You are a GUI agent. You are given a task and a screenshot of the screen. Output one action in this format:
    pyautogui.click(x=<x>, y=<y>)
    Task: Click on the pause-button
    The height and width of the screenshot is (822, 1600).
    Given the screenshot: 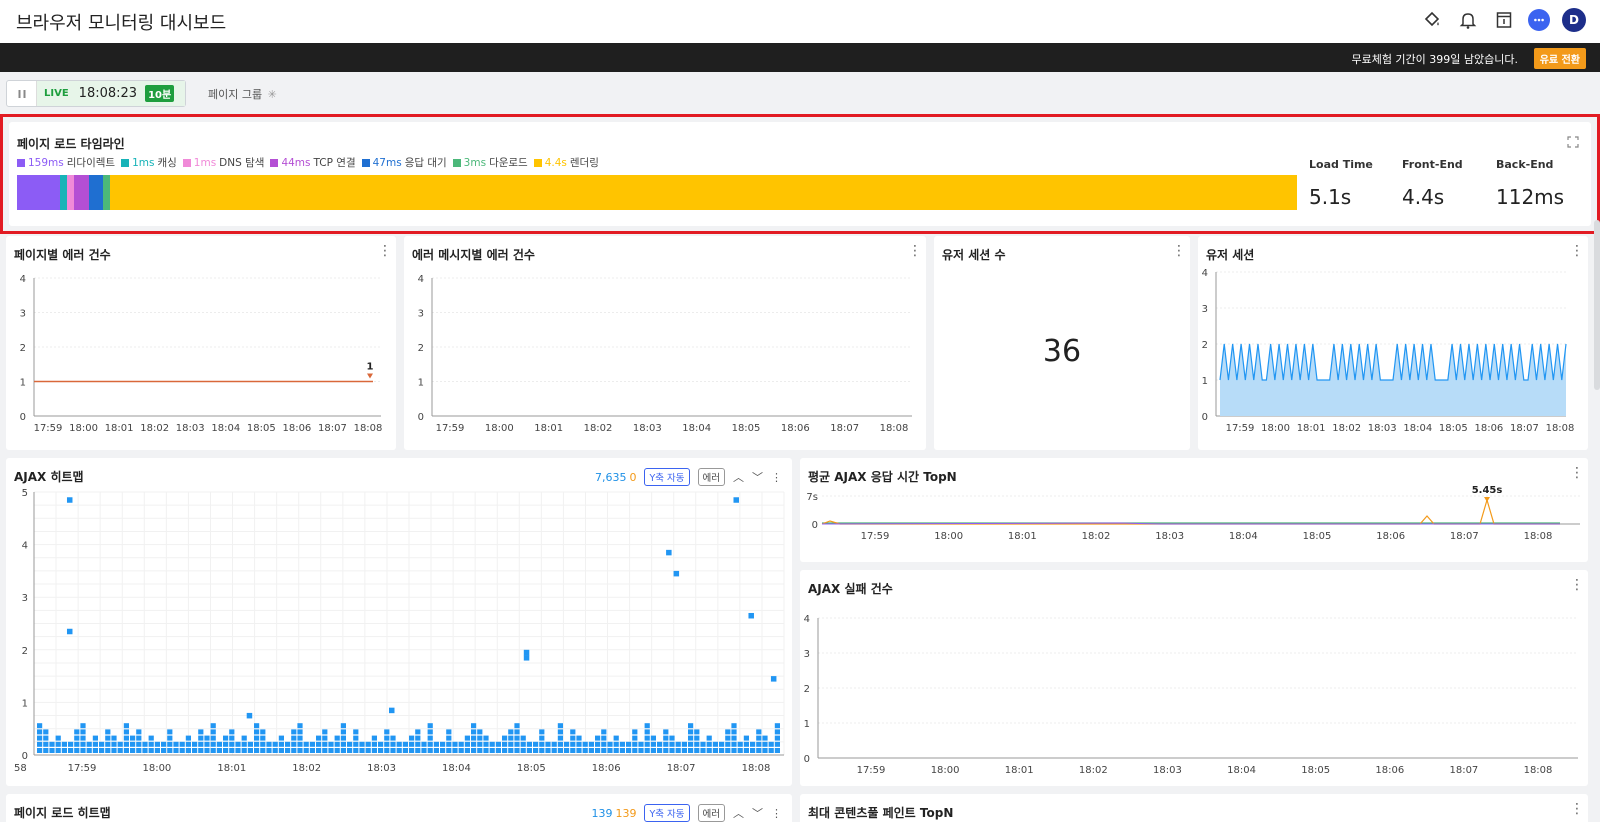 What is the action you would take?
    pyautogui.click(x=22, y=93)
    